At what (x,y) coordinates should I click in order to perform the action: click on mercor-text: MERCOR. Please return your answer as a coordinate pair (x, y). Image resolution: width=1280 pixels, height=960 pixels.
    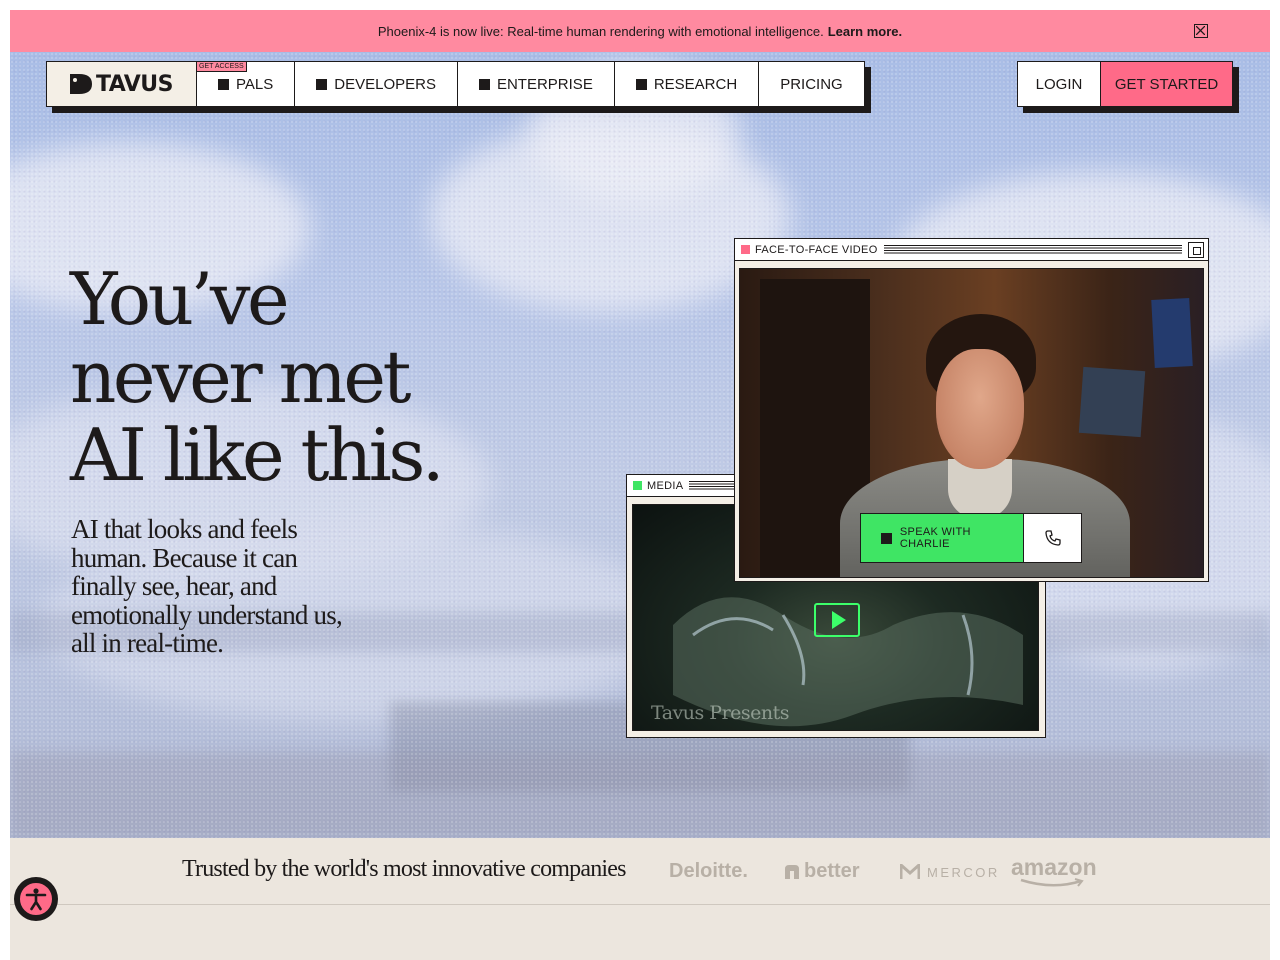
    Looking at the image, I should click on (963, 872).